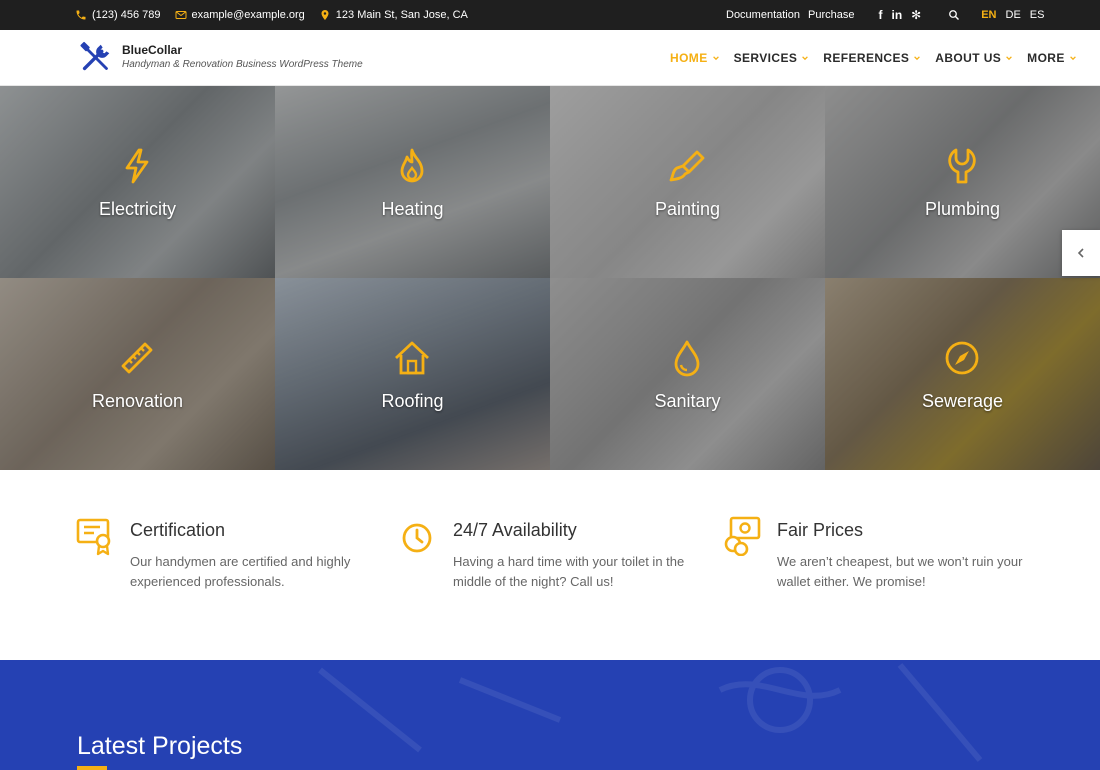 The image size is (1100, 770). What do you see at coordinates (152, 50) in the screenshot?
I see `brand-name: BlueCollar` at bounding box center [152, 50].